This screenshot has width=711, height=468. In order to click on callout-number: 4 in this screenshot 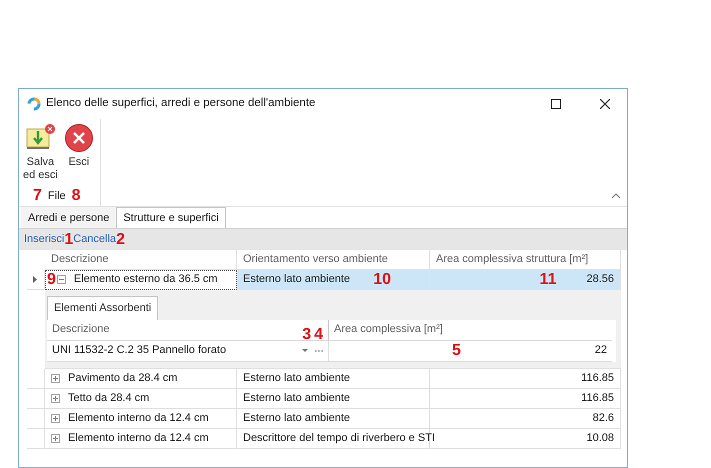, I will do `click(318, 334)`.